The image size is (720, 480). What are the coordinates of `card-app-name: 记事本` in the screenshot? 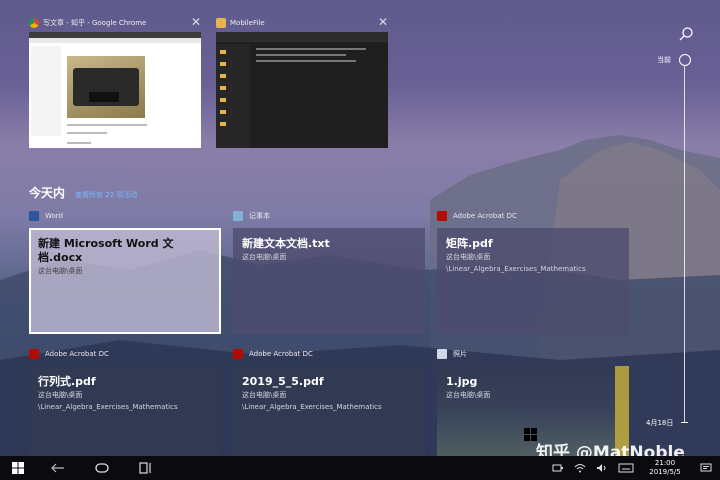 It's located at (259, 216).